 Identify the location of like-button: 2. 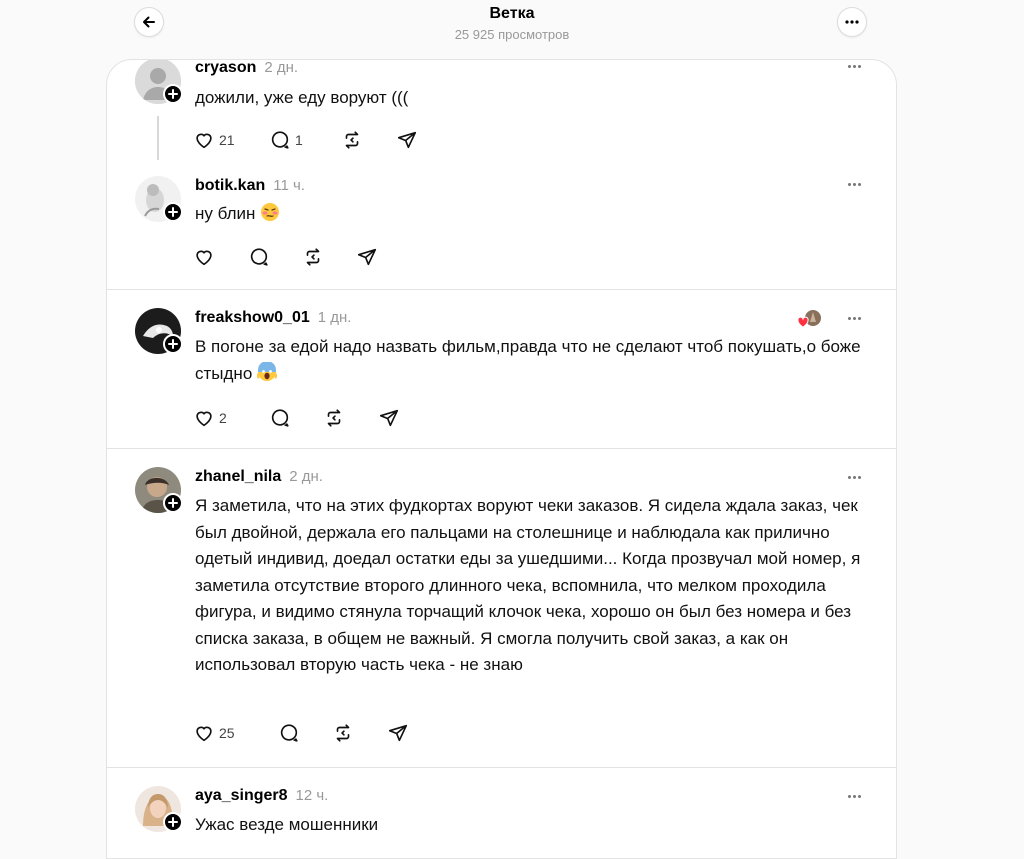
(210, 418).